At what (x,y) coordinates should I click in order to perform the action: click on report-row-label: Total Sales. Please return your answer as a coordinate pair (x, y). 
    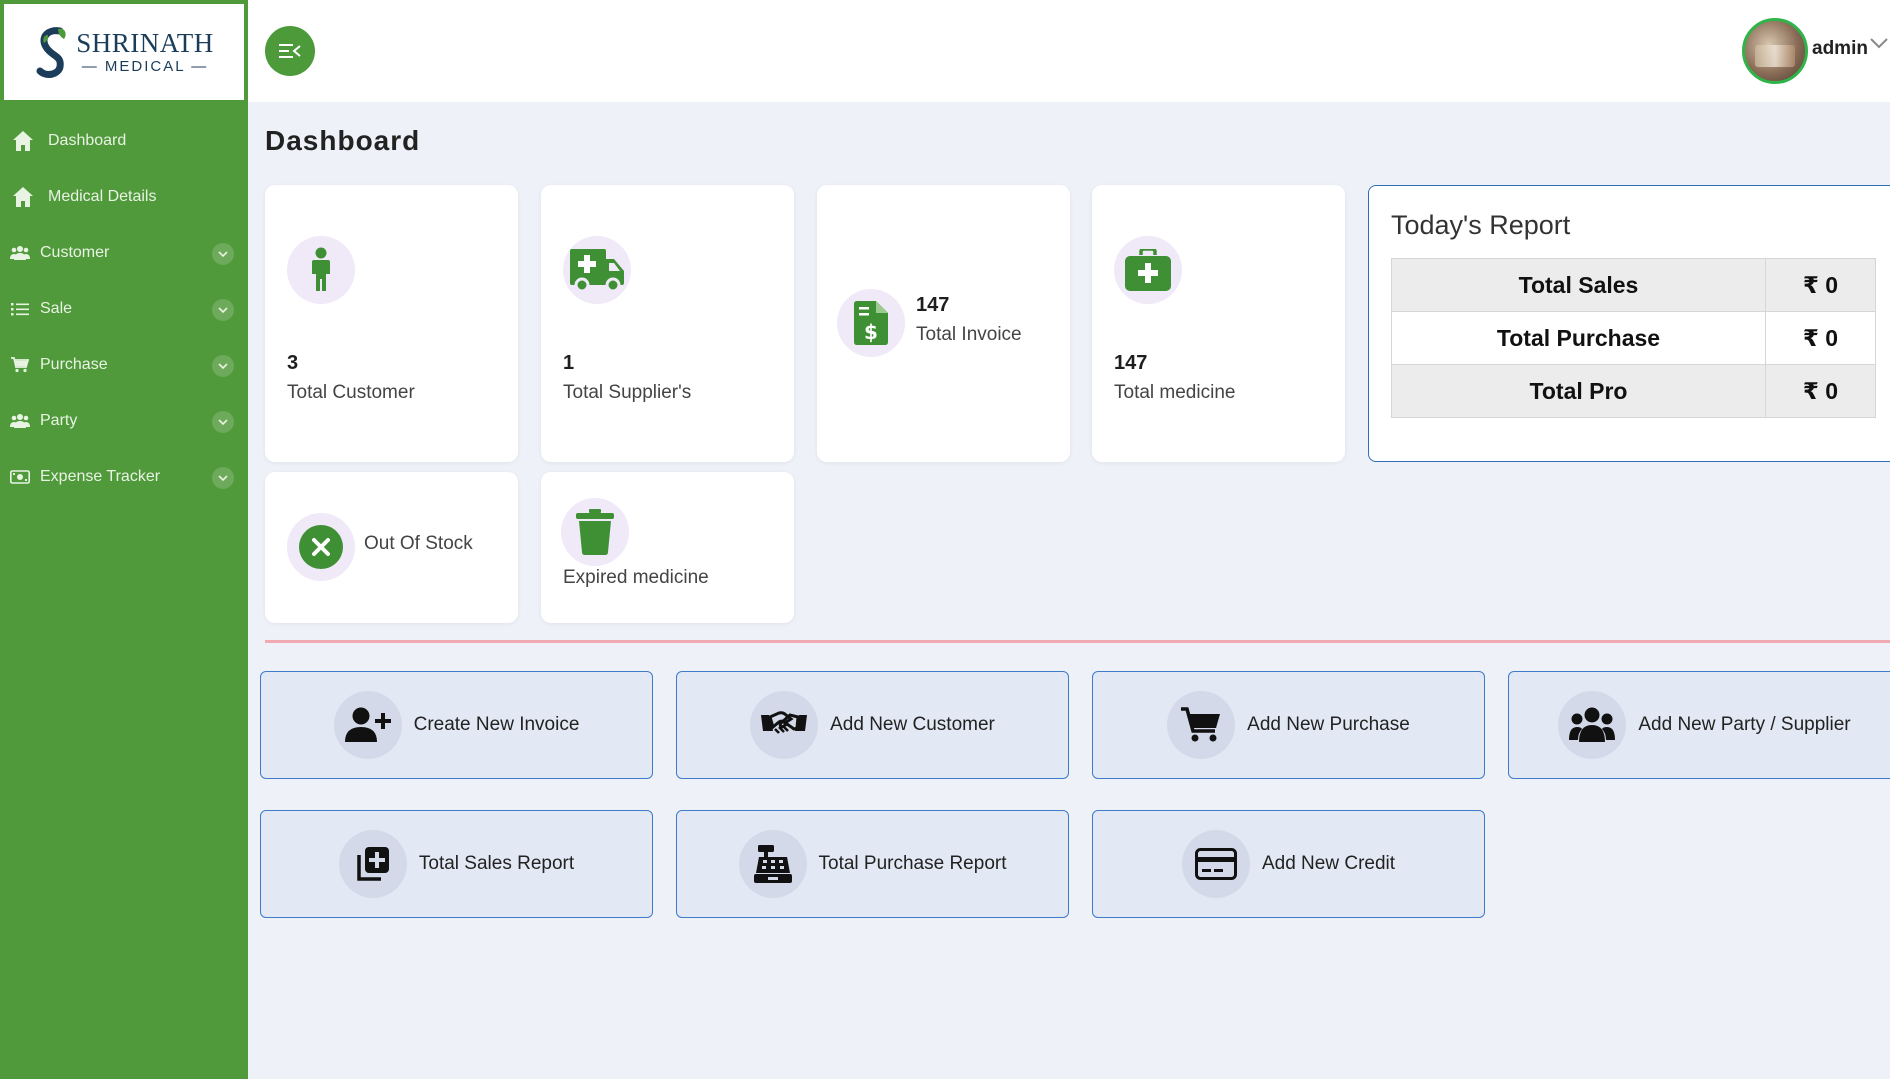
    Looking at the image, I should click on (1578, 285).